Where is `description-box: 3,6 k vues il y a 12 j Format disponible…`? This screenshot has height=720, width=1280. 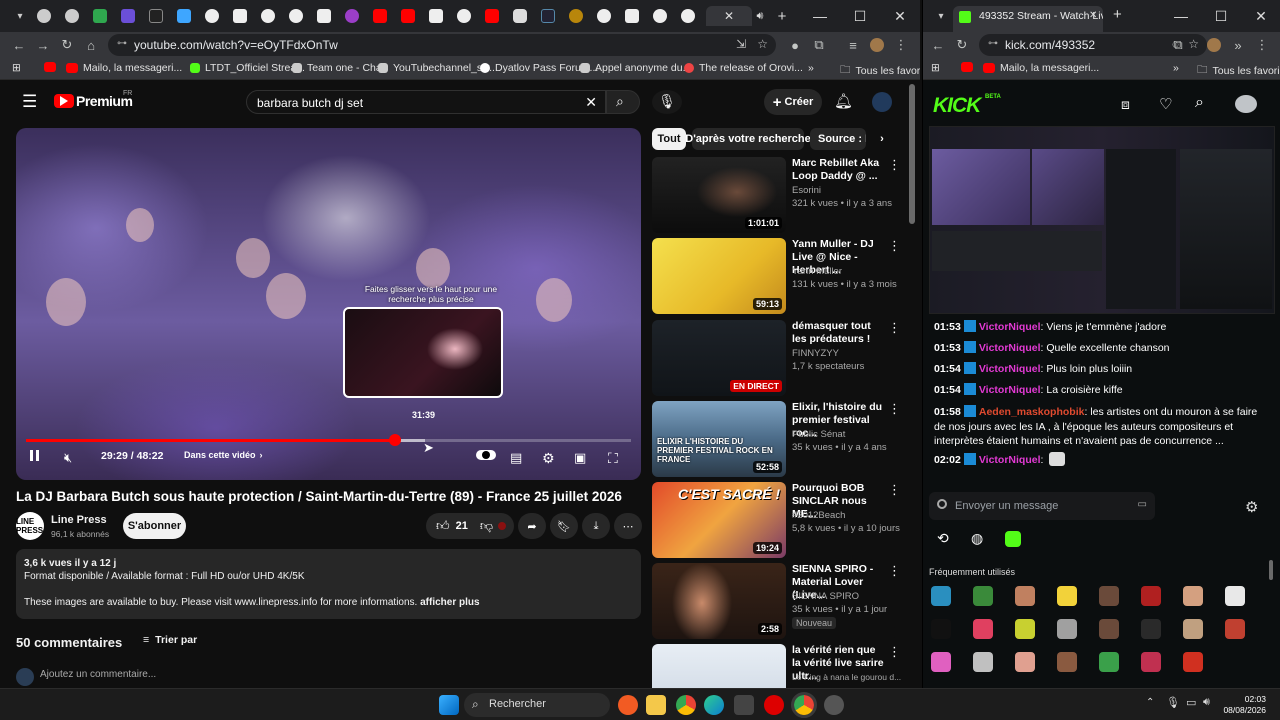
description-box: 3,6 k vues il y a 12 j Format disponible… is located at coordinates (328, 584).